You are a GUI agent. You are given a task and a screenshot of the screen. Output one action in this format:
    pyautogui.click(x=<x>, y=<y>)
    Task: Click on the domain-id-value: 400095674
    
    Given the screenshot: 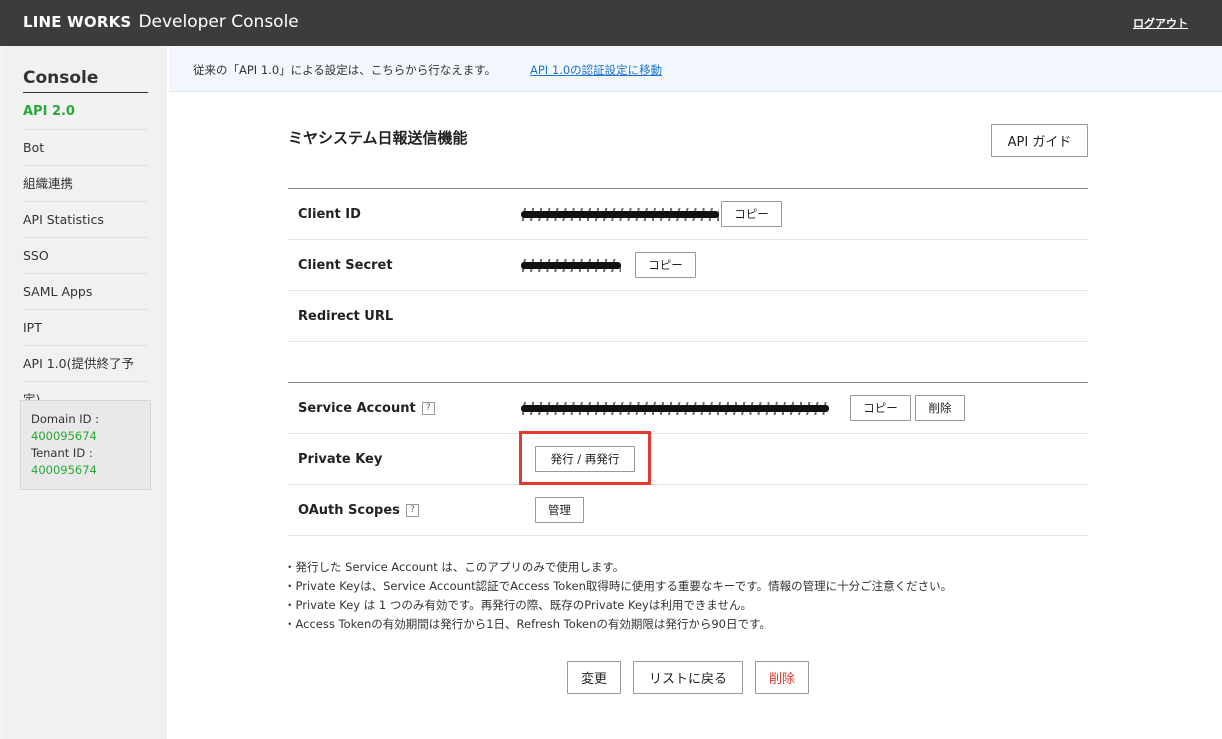 What is the action you would take?
    pyautogui.click(x=64, y=436)
    